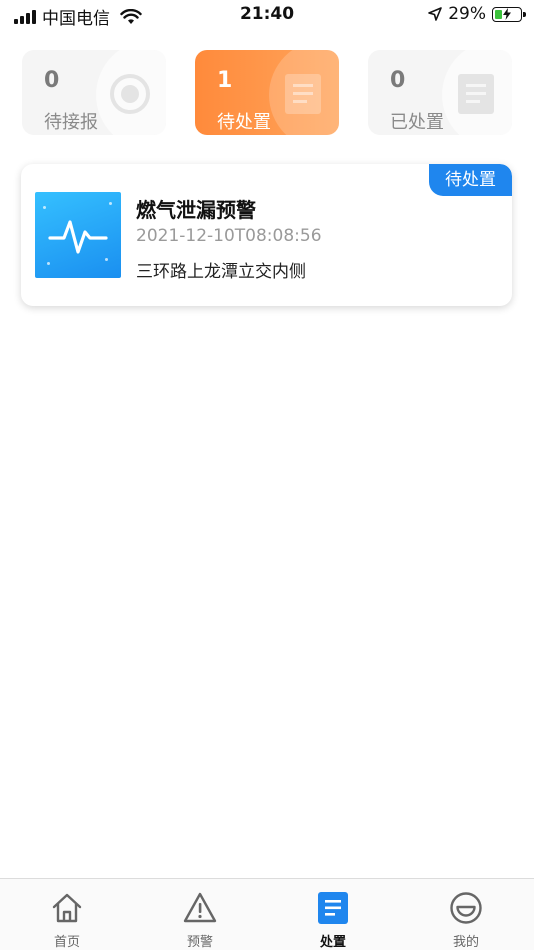  What do you see at coordinates (332, 942) in the screenshot?
I see `tab-label: 处置` at bounding box center [332, 942].